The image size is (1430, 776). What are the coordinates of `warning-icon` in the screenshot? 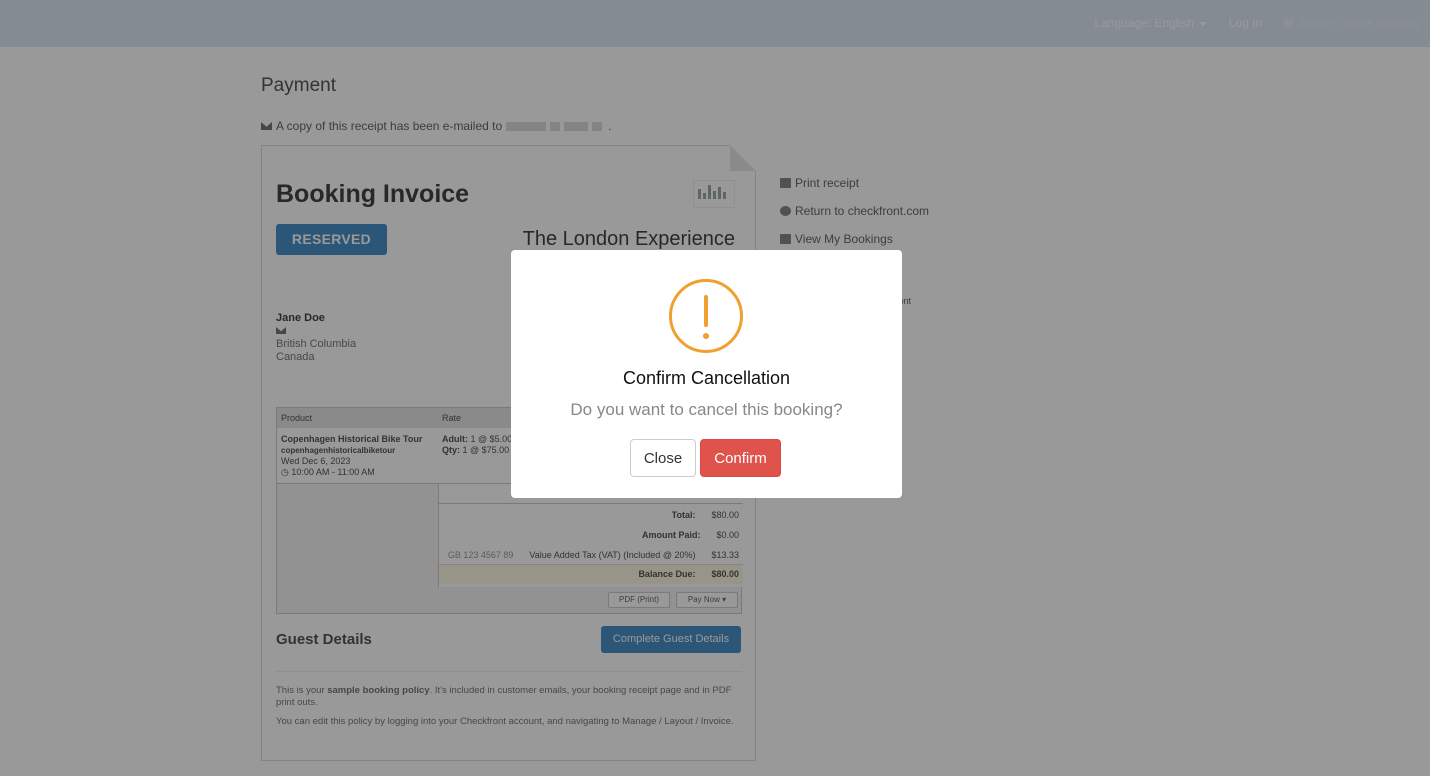 It's located at (706, 316).